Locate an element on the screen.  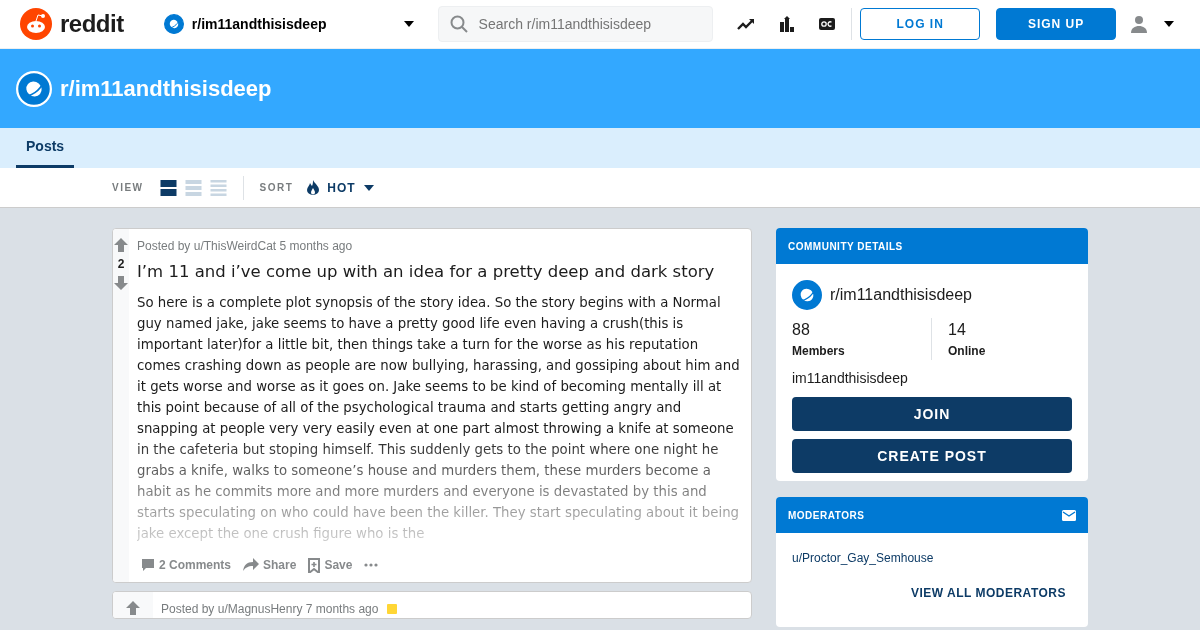
post-meta: Posted by u/ThisWeirdCat 5 months ago is located at coordinates (245, 246).